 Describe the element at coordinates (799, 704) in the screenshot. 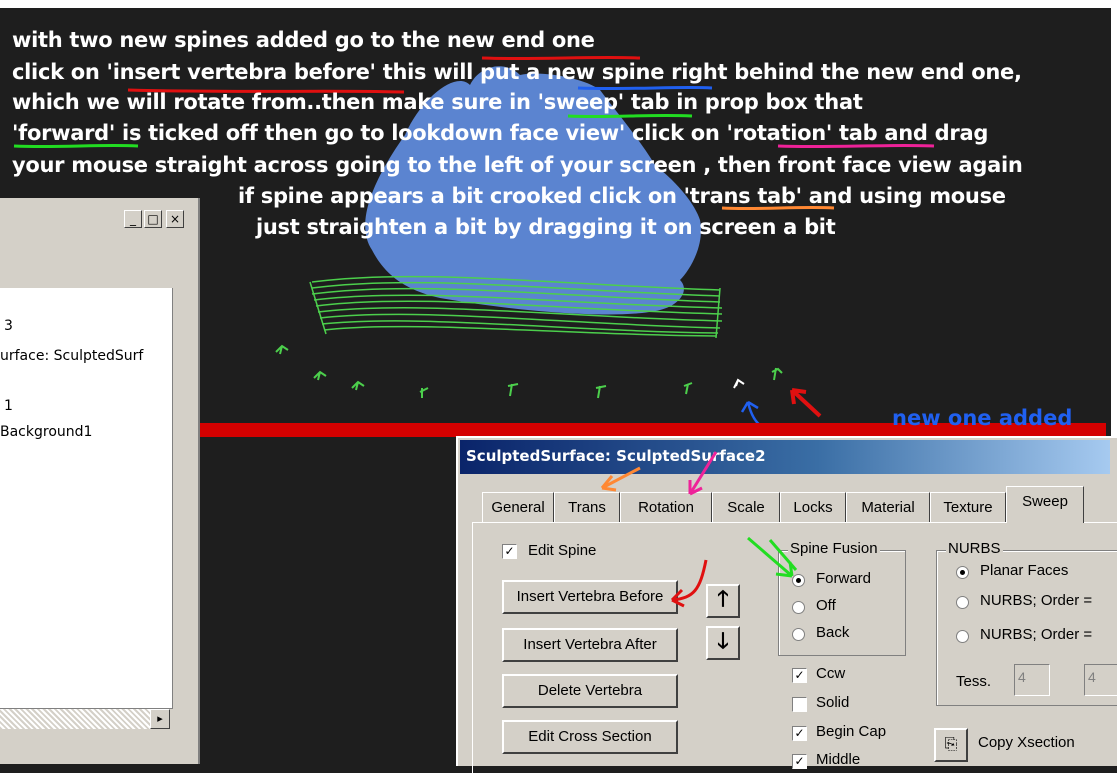

I see `solid-checkbox` at that location.